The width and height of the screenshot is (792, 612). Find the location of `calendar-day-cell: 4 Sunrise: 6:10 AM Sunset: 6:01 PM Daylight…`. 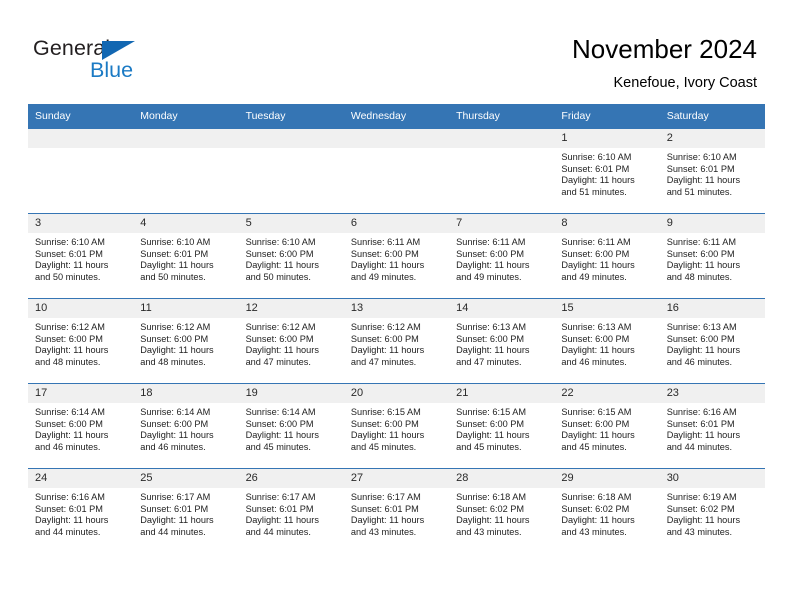

calendar-day-cell: 4 Sunrise: 6:10 AM Sunset: 6:01 PM Daylight… is located at coordinates (186, 256).